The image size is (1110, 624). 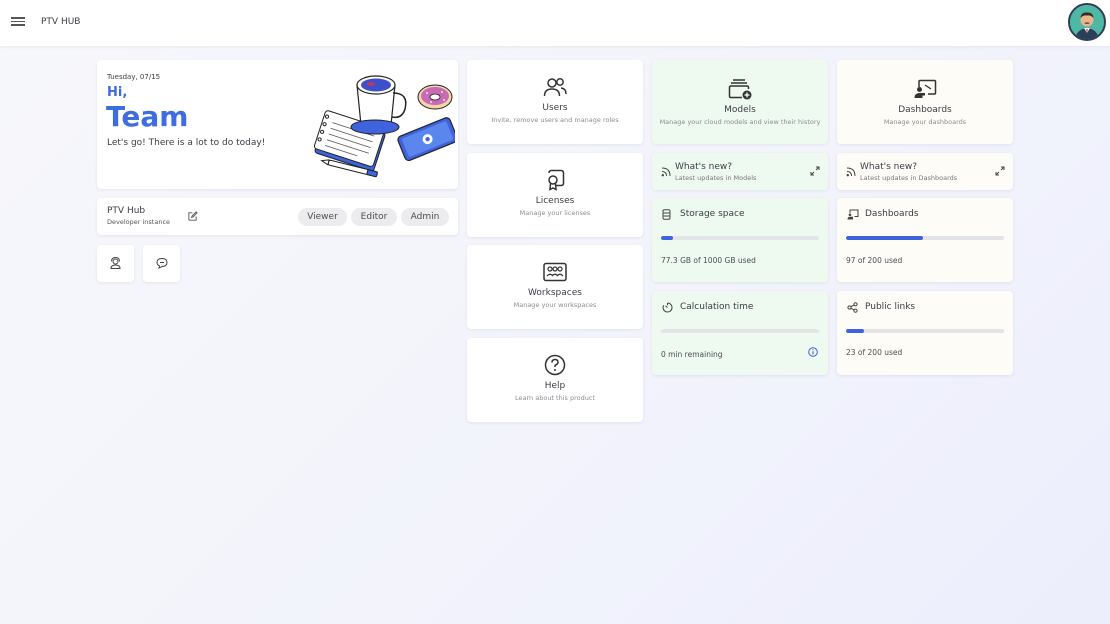 What do you see at coordinates (555, 87) in the screenshot?
I see `users-icon` at bounding box center [555, 87].